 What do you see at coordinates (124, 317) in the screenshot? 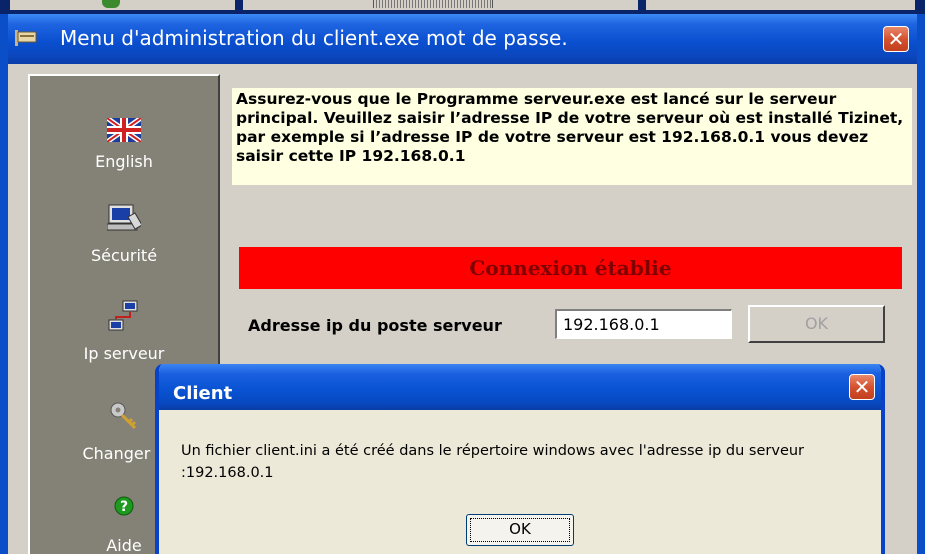
I see `network-computers-icon` at bounding box center [124, 317].